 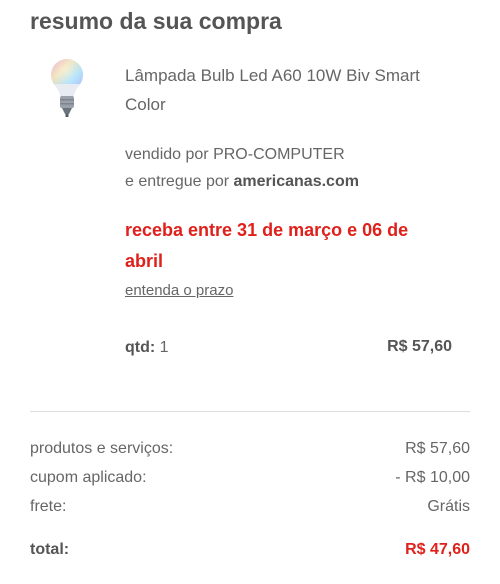 I want to click on understand-deadline-link: entenda o prazo, so click(x=179, y=290).